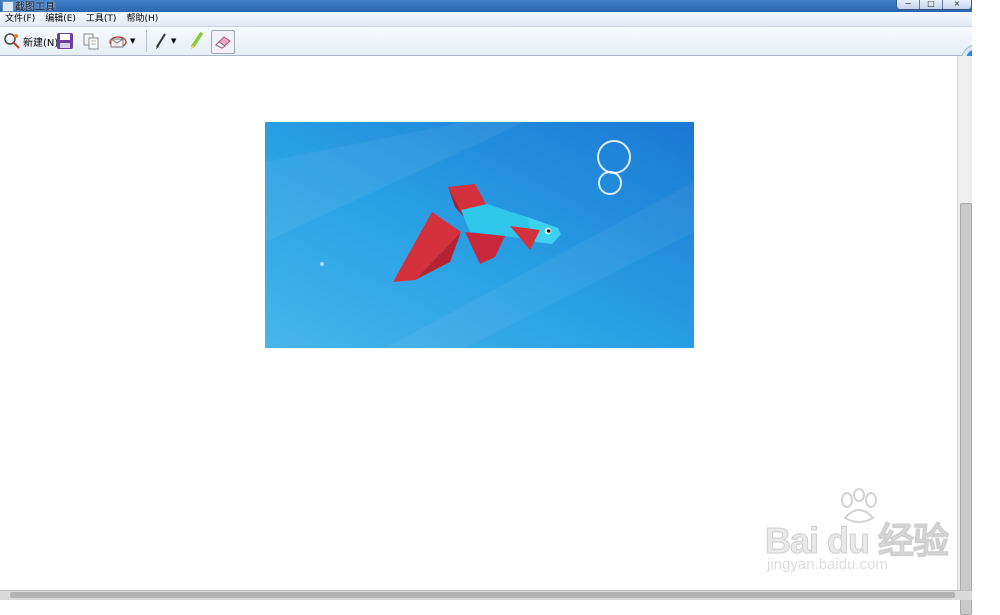 The image size is (1000, 615). I want to click on app-icon, so click(8, 6).